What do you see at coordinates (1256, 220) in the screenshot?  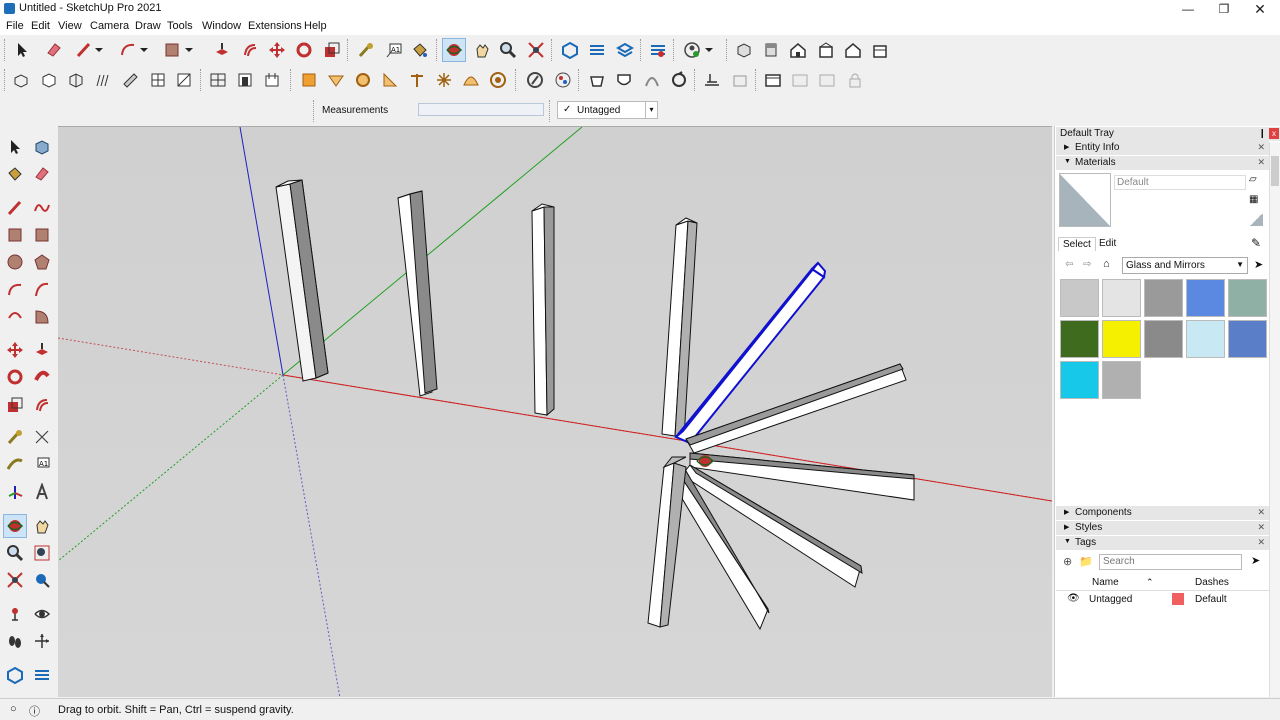 I see `default-material-icon` at bounding box center [1256, 220].